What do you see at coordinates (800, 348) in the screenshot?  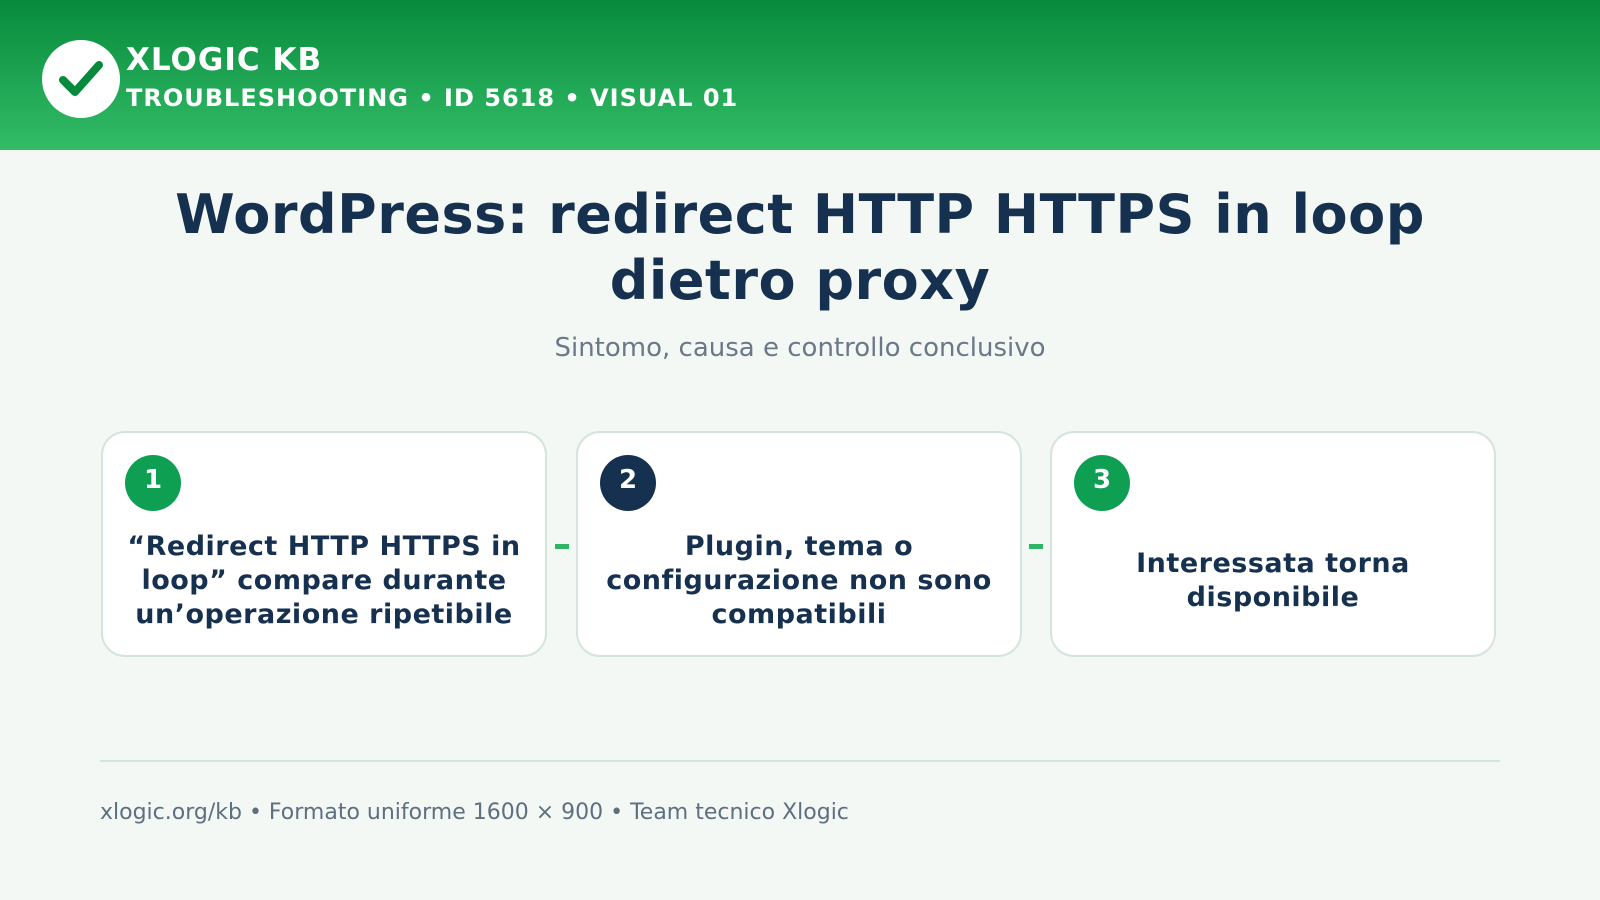 I see `page-subtitle: Sintomo, causa e controllo conclusivo` at bounding box center [800, 348].